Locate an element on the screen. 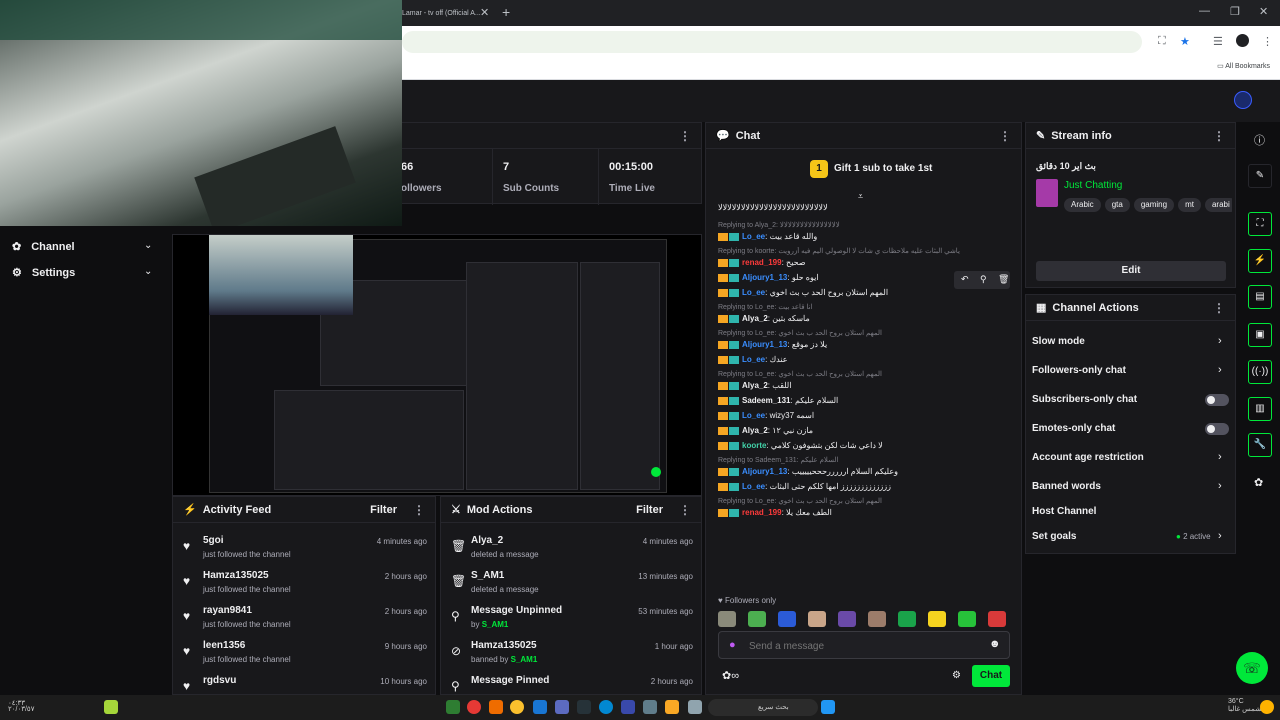  subscribers-only-toggle is located at coordinates (1217, 400).